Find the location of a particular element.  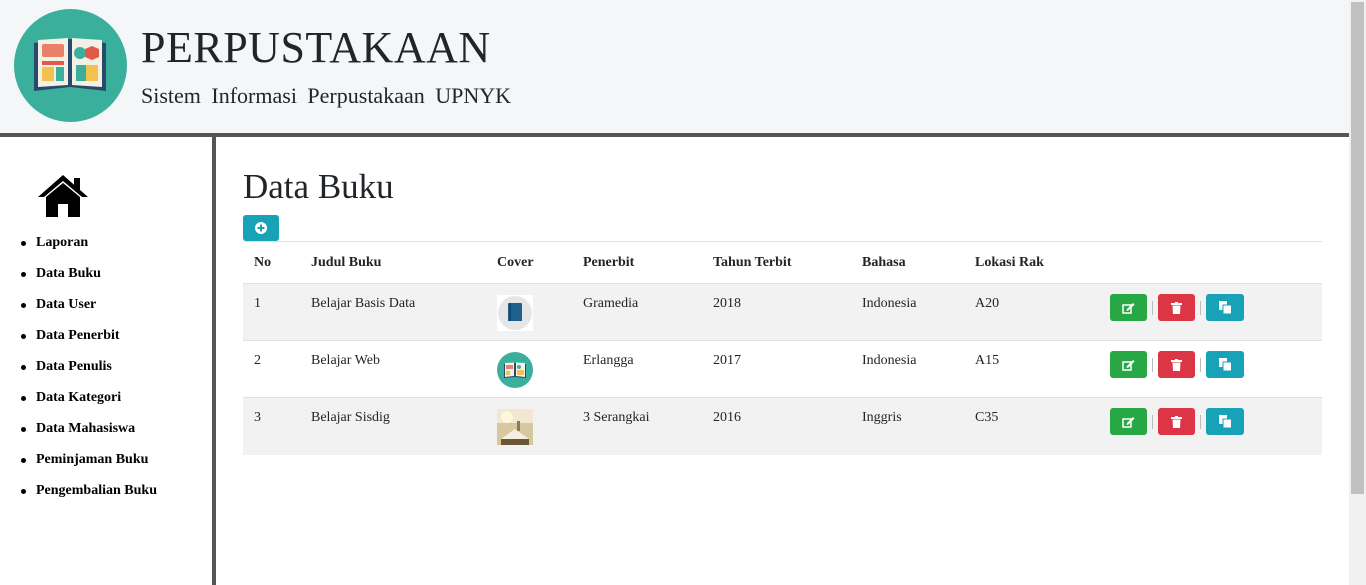

sidebar-item-label: Data Penerbit is located at coordinates (78, 335).